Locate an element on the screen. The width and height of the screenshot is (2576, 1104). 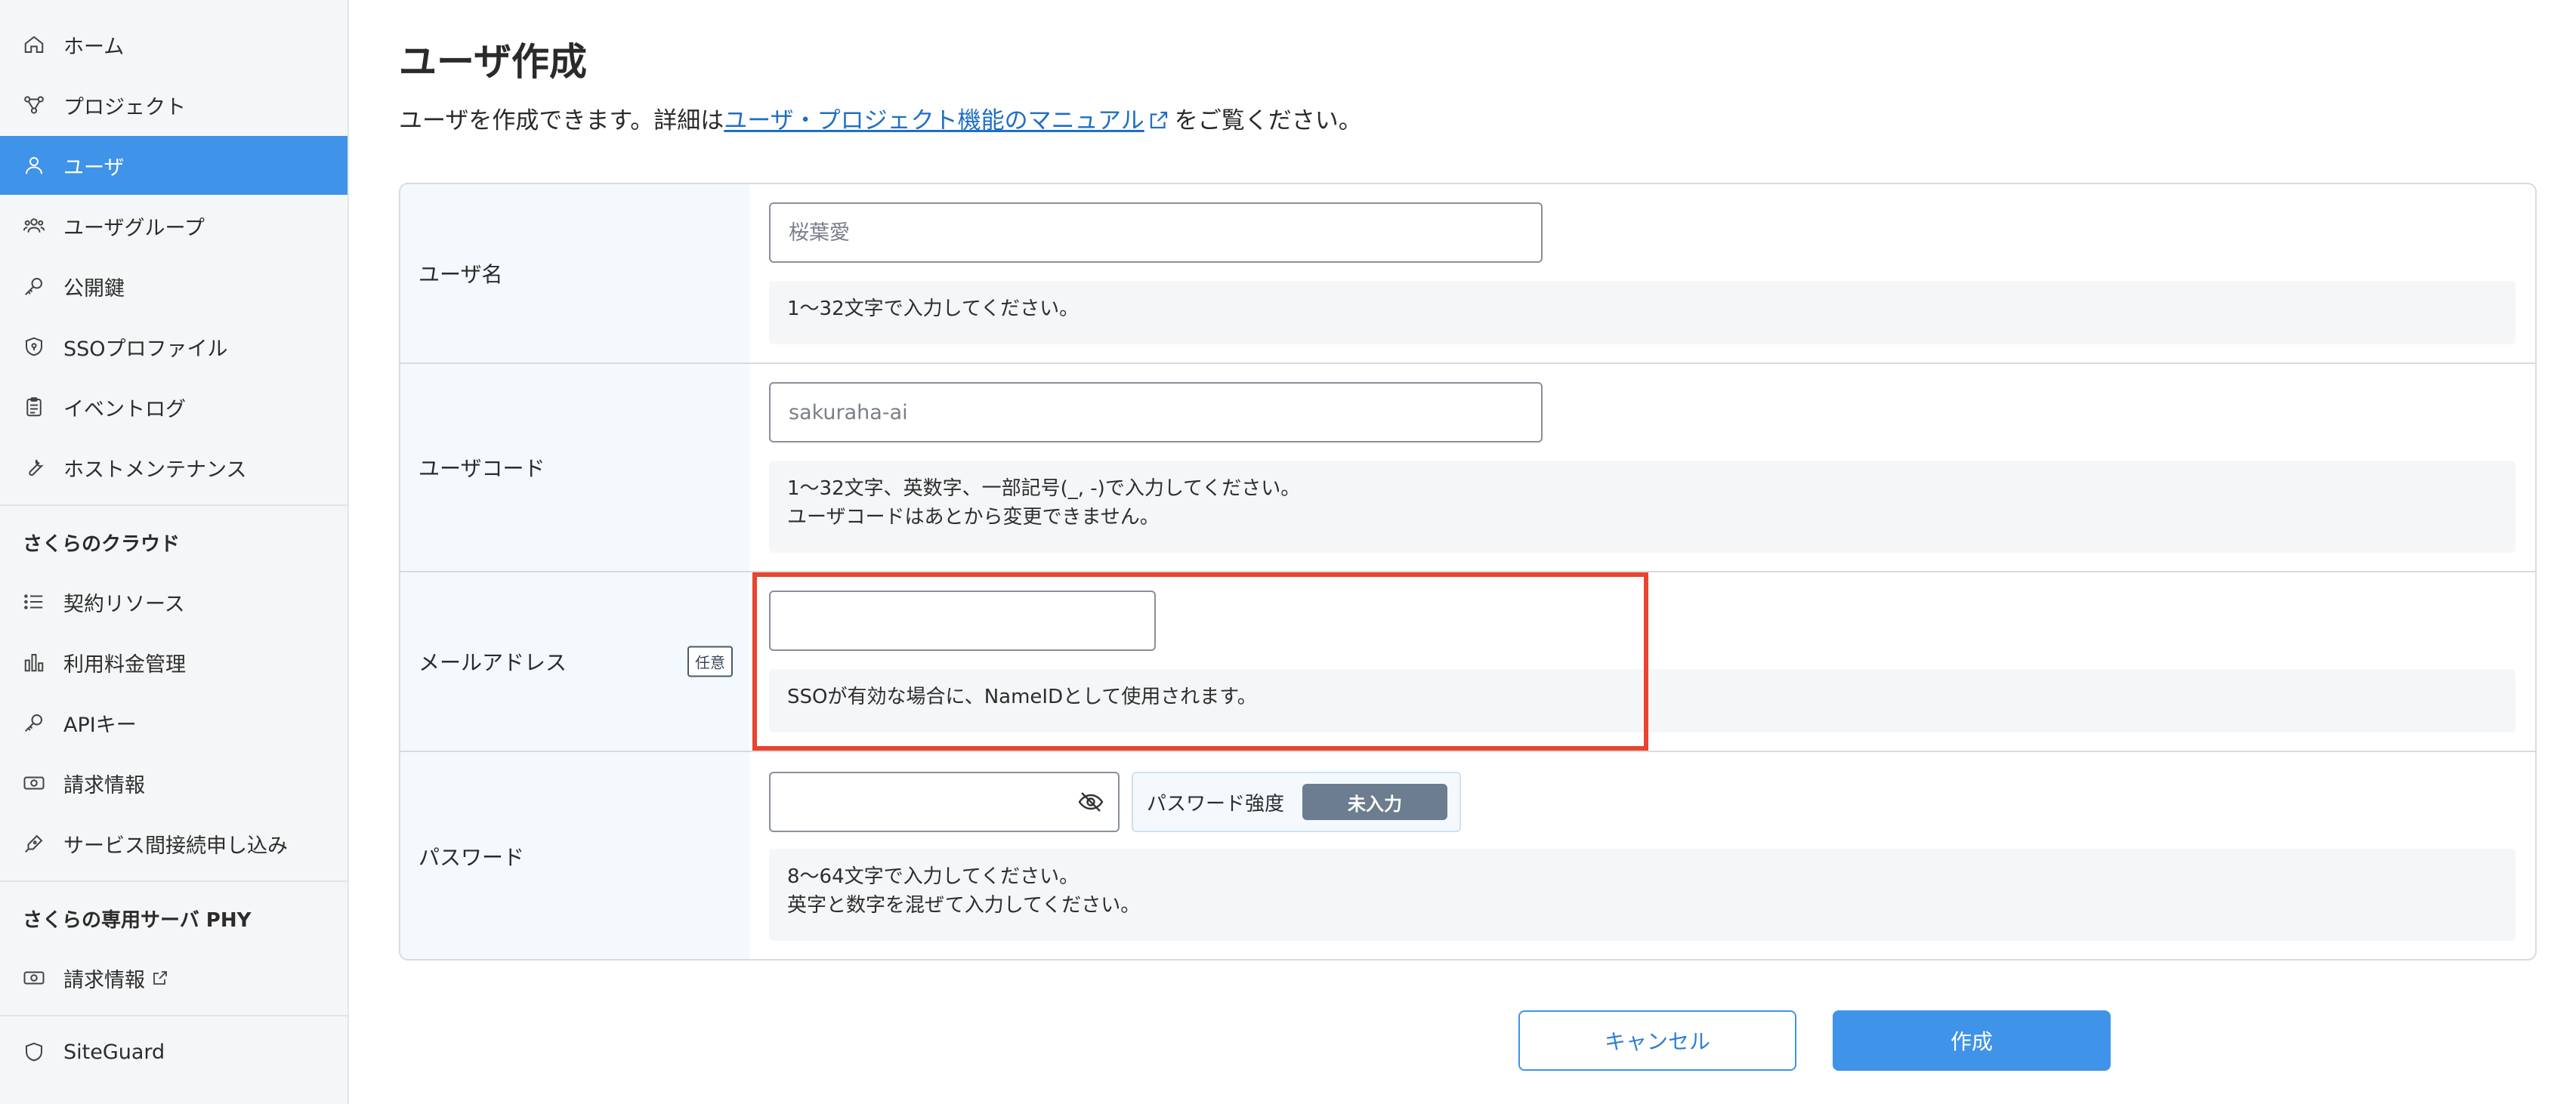
sidebar-item-home: ホーム is located at coordinates (173, 44).